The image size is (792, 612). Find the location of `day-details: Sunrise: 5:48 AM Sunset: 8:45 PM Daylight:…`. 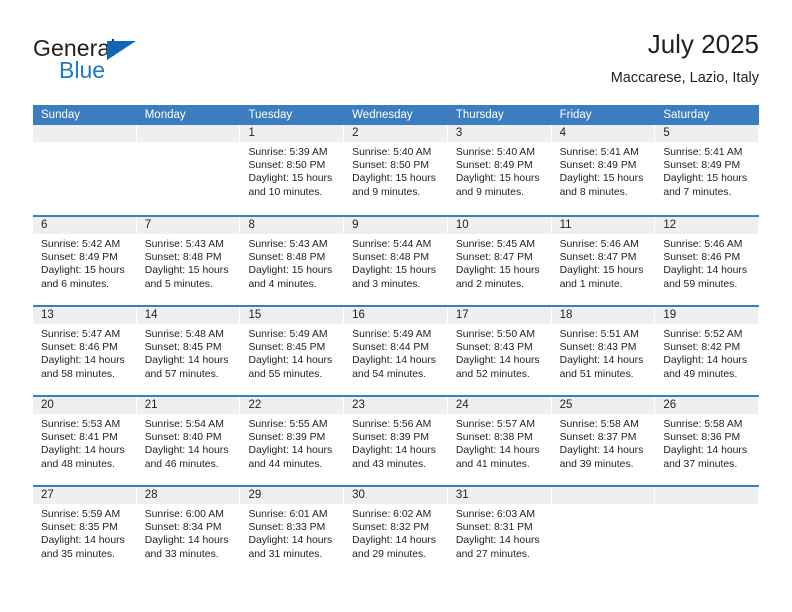

day-details: Sunrise: 5:48 AM Sunset: 8:45 PM Daylight:… is located at coordinates (189, 352).